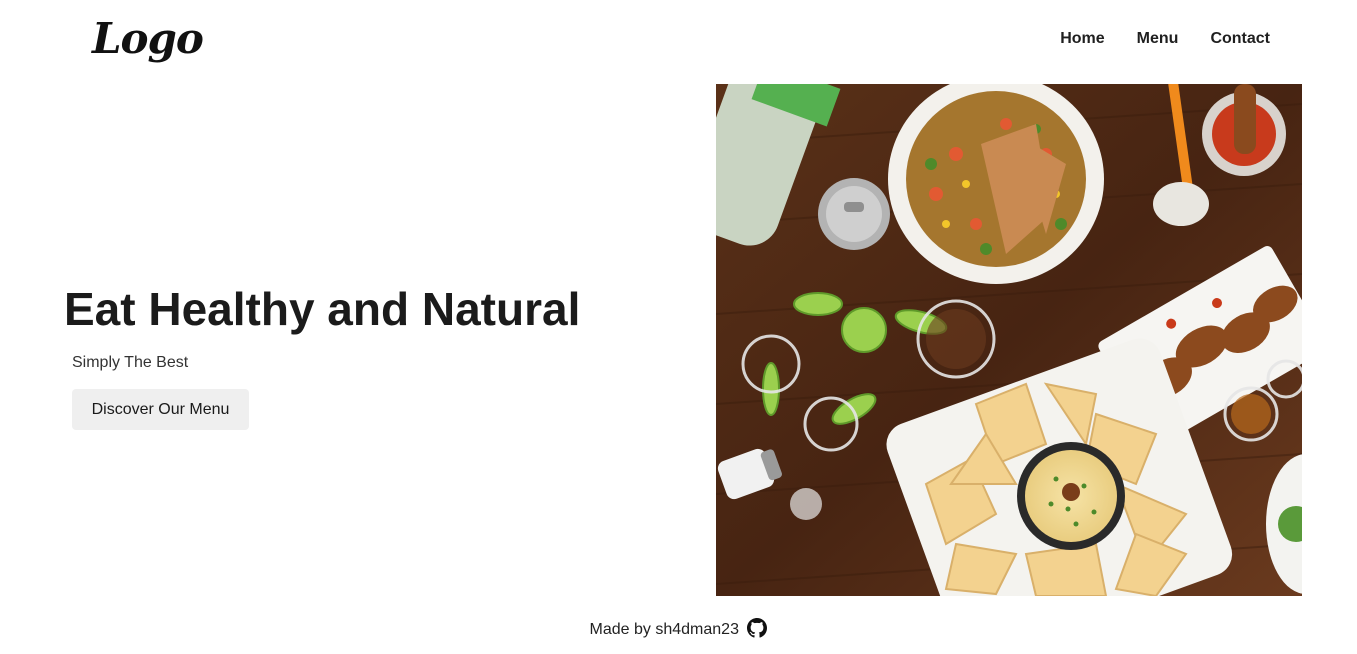  I want to click on nav-home-link: Home, so click(1082, 39).